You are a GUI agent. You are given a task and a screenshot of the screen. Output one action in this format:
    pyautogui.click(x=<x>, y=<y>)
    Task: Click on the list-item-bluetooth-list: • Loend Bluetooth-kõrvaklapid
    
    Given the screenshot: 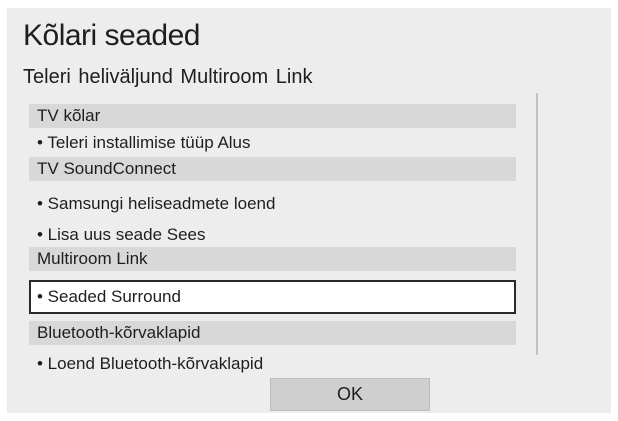 What is the action you would take?
    pyautogui.click(x=150, y=364)
    